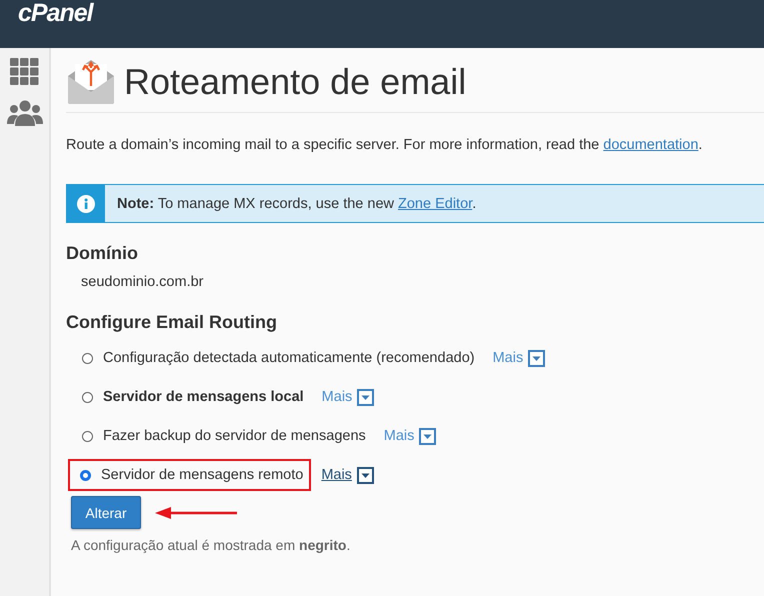  I want to click on footnote: A configuração atual é mostrada em negrito., so click(211, 545).